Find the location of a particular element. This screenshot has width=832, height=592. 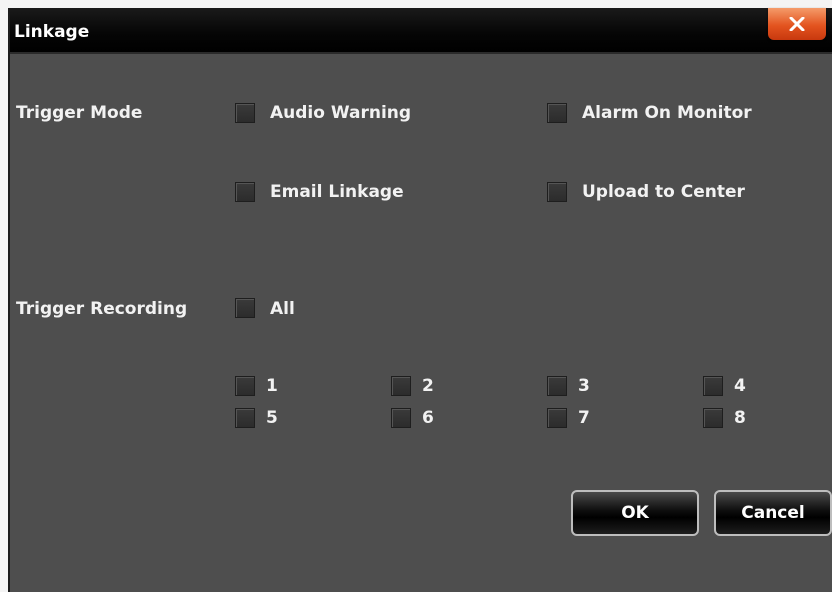

channel-1-checkbox is located at coordinates (245, 386).